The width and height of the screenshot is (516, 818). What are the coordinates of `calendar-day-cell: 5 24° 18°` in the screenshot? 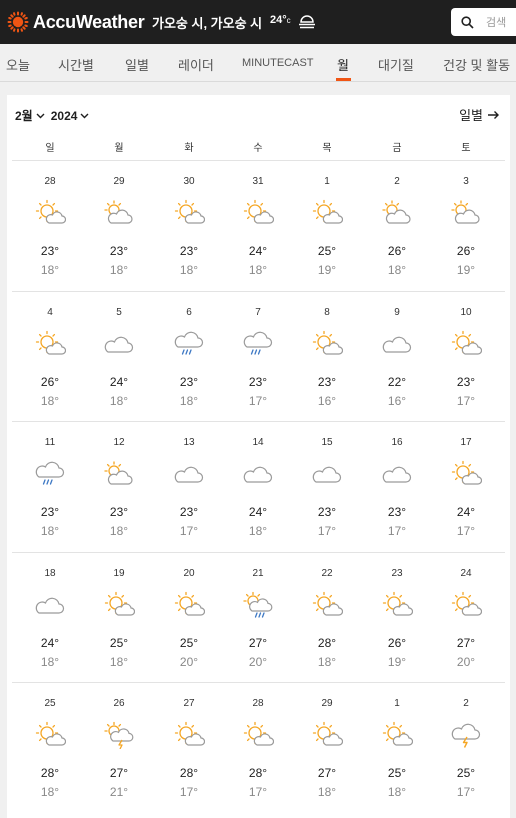 It's located at (119, 357).